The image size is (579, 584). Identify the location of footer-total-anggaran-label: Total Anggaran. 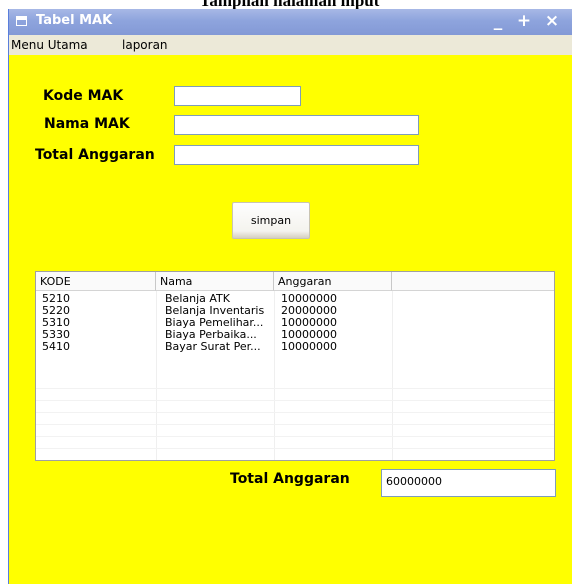
(290, 479).